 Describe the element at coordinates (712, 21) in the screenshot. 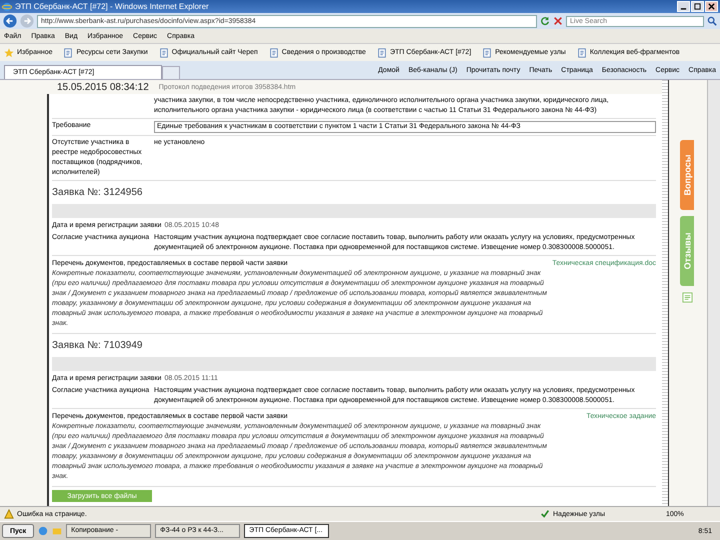

I see `search-icon` at that location.